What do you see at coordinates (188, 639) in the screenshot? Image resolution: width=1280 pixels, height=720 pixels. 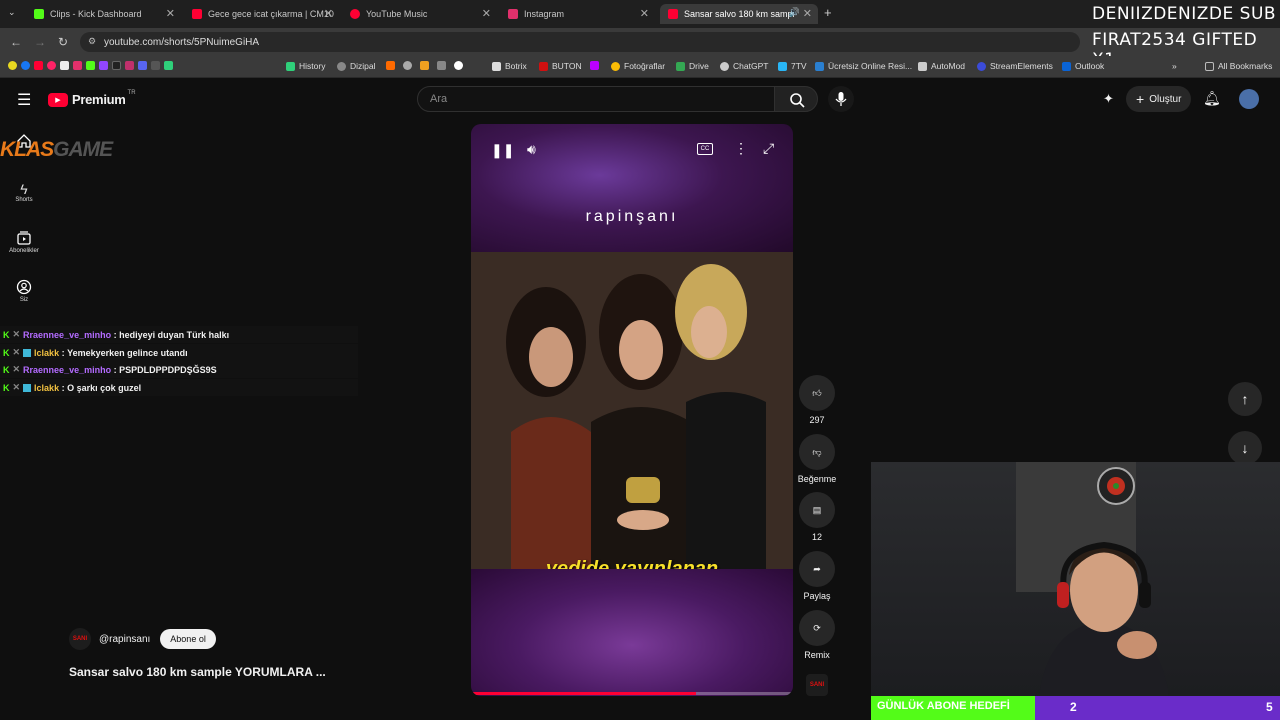 I see `subscribe-button: Abone ol` at bounding box center [188, 639].